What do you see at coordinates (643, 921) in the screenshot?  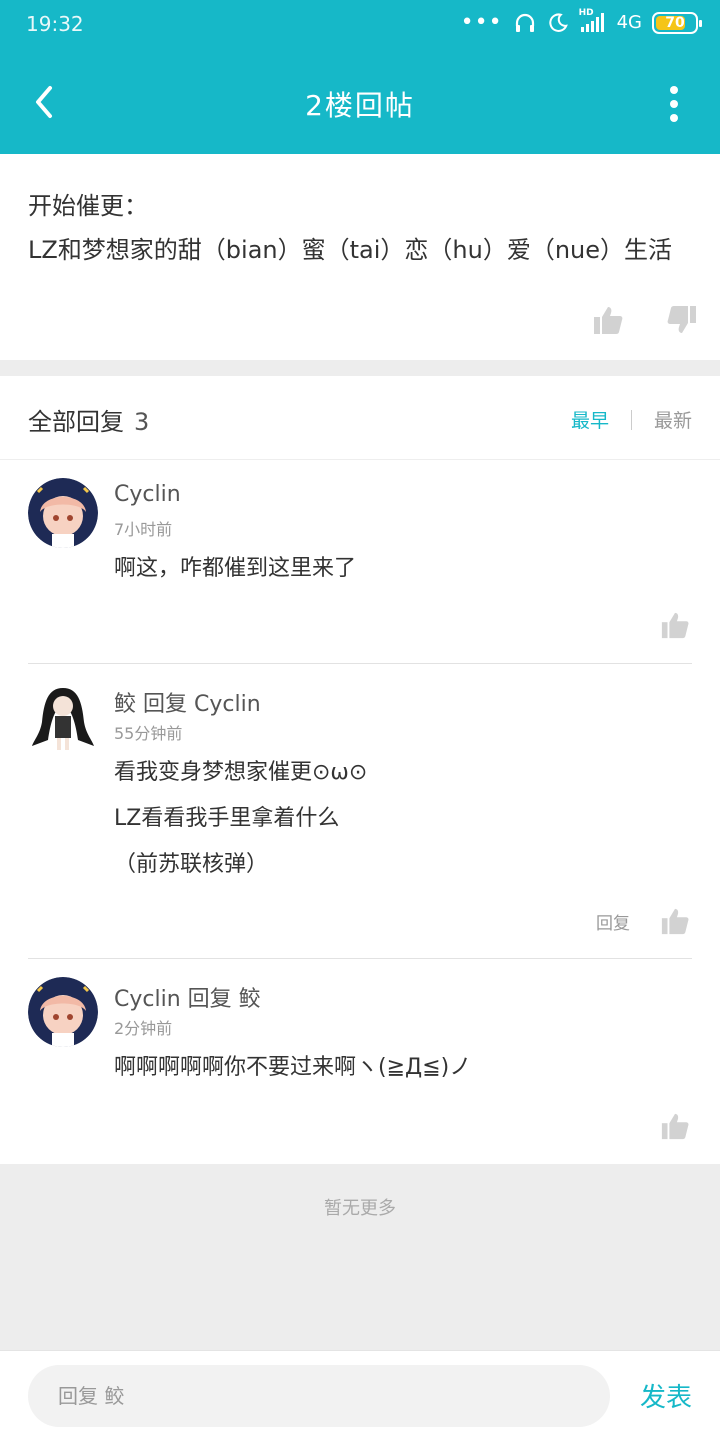 I see `reply-actions: 回复` at bounding box center [643, 921].